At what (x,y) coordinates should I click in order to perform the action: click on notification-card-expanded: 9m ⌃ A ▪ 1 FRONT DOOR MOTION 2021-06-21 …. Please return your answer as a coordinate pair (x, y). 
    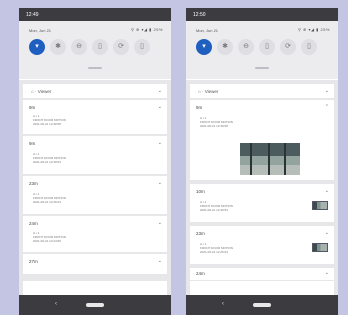
    Looking at the image, I should click on (262, 140).